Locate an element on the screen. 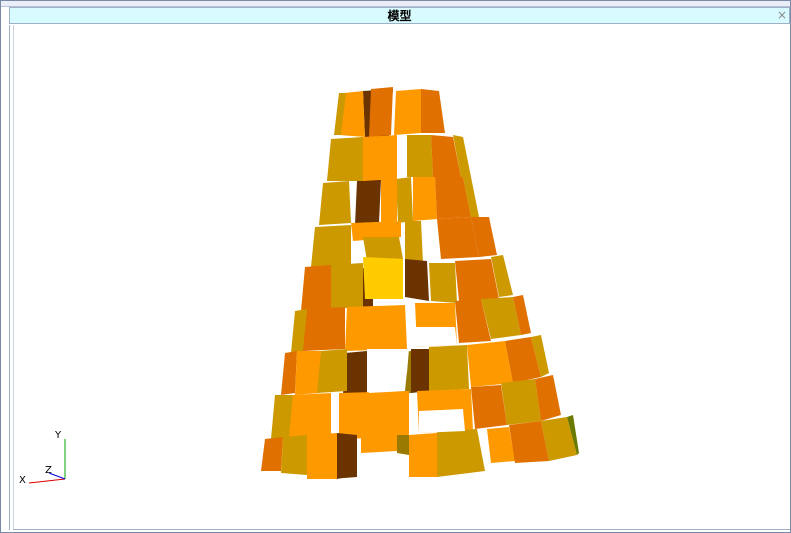 The width and height of the screenshot is (791, 533). window-title: 模型 is located at coordinates (399, 16).